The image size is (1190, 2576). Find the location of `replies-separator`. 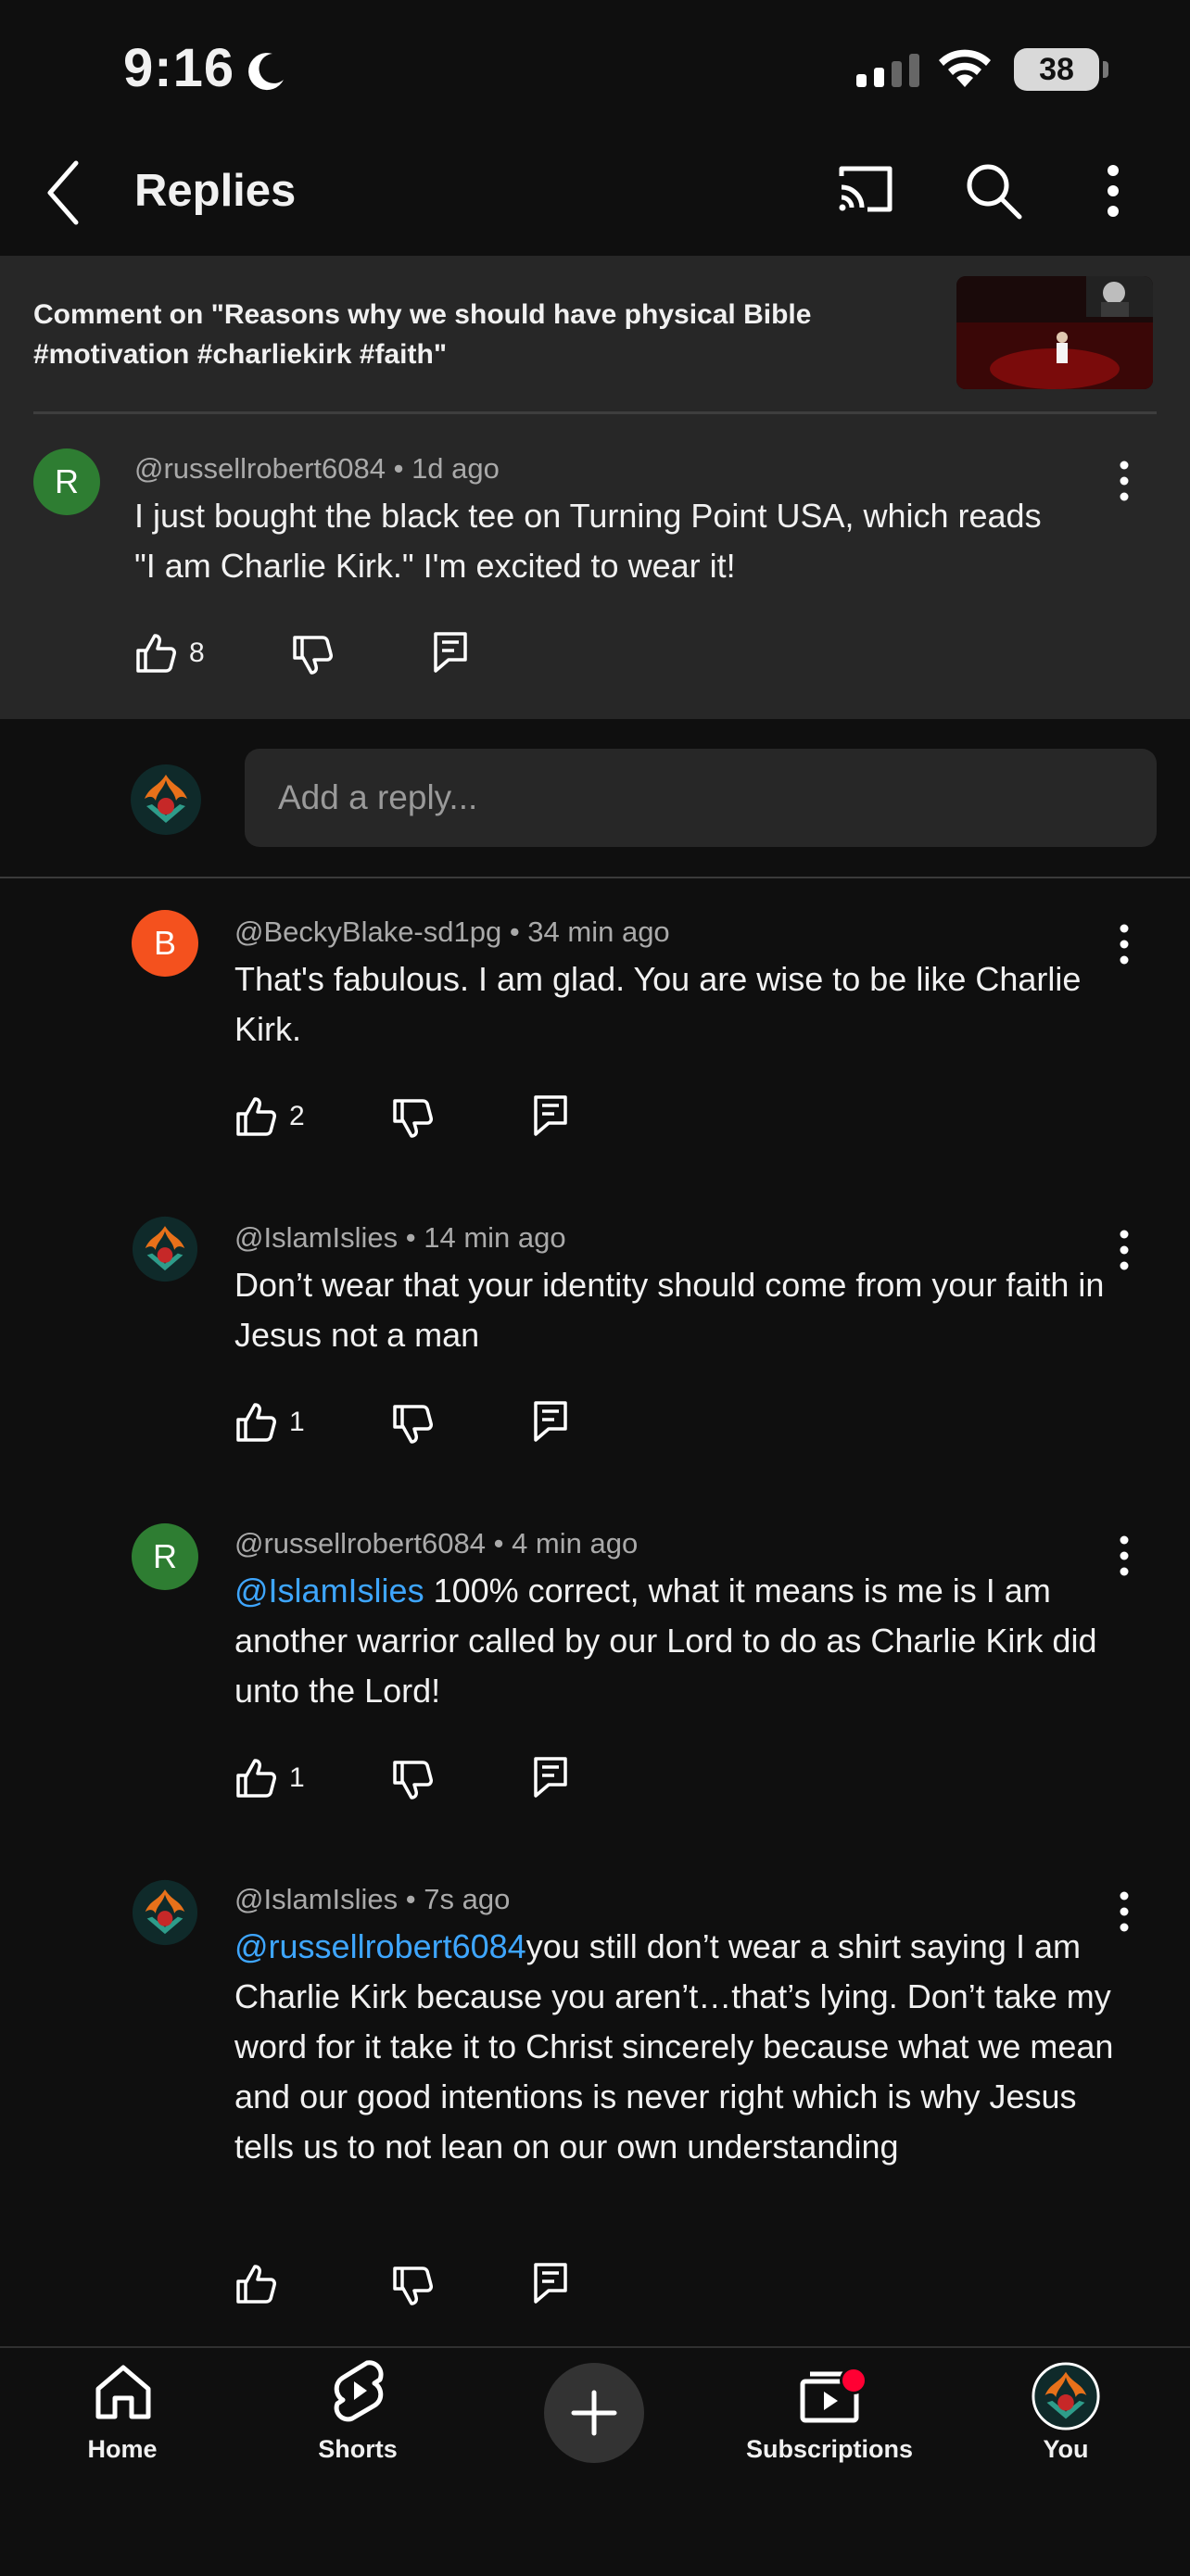

replies-separator is located at coordinates (595, 878).